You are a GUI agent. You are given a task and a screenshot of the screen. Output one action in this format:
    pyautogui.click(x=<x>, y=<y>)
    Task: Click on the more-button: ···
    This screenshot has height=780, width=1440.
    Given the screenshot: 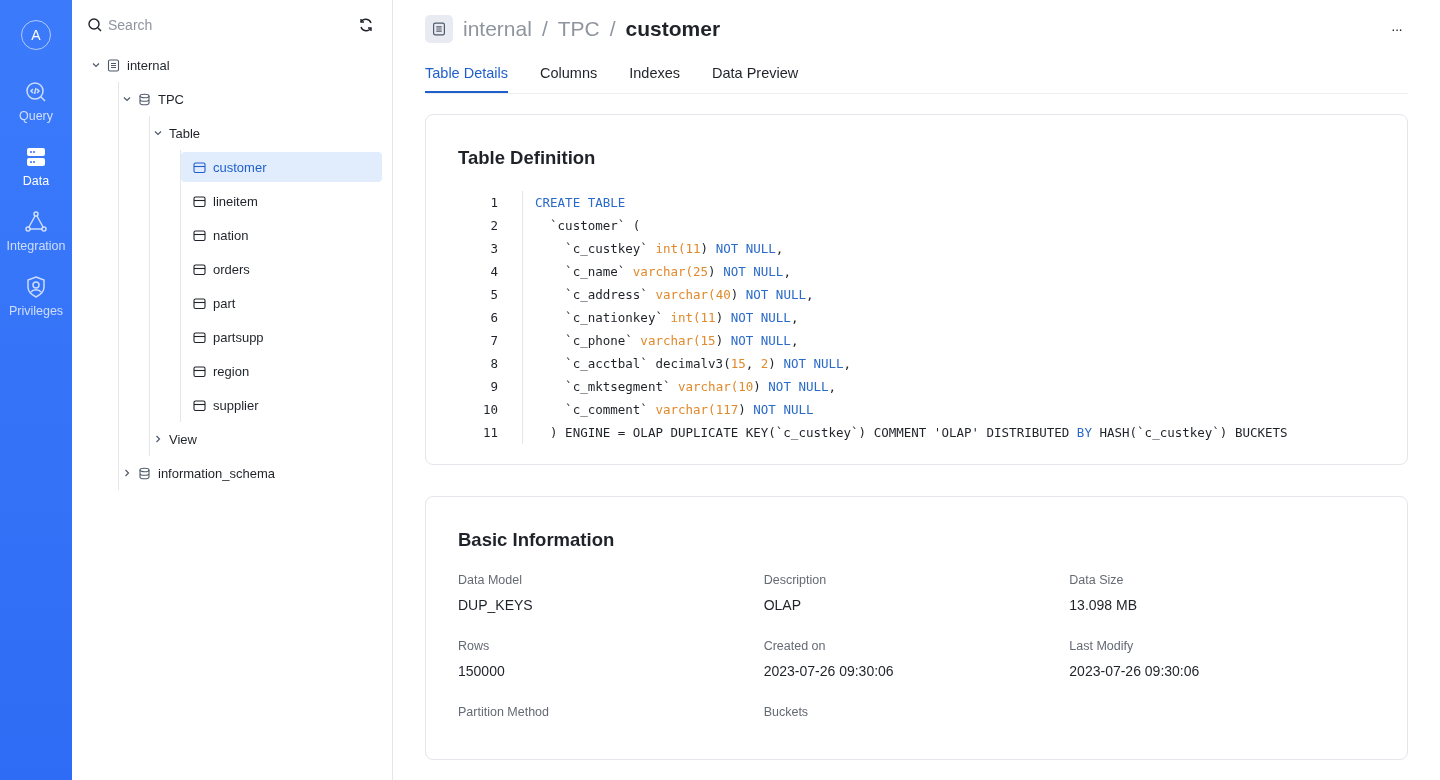 What is the action you would take?
    pyautogui.click(x=1396, y=29)
    